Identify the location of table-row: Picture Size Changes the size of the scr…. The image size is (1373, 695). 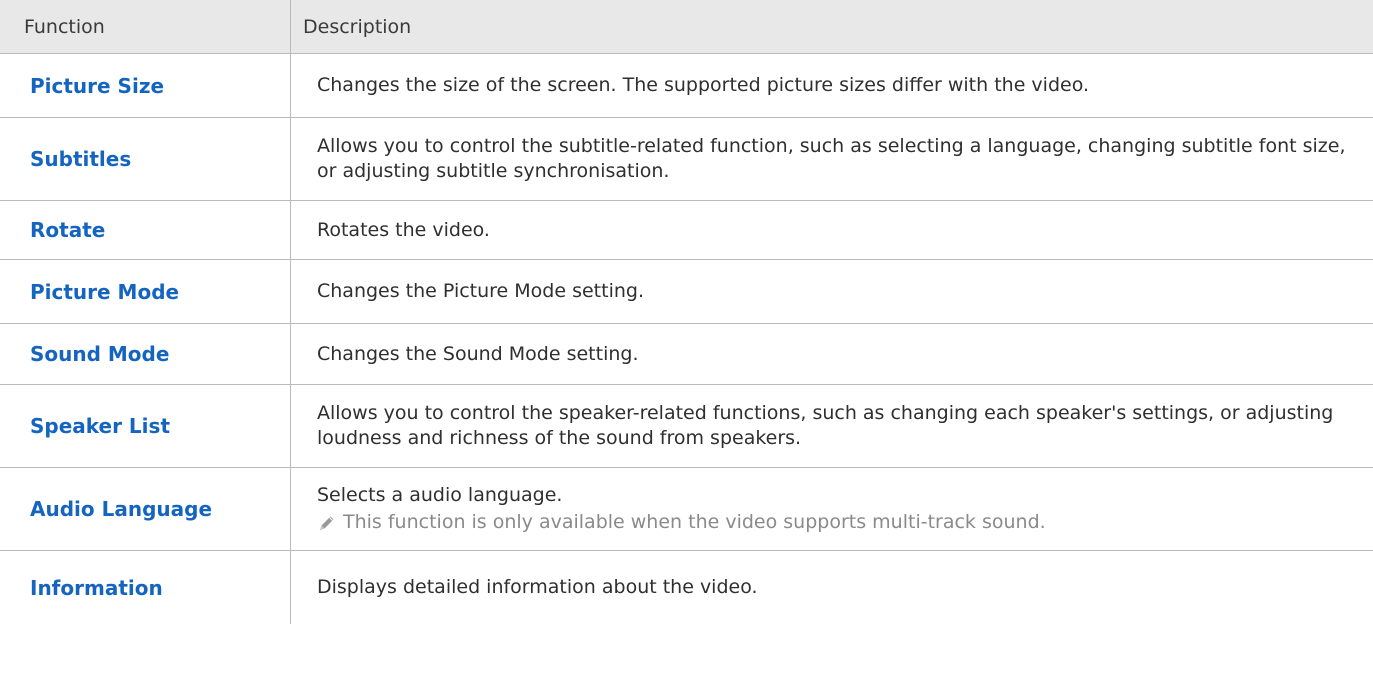
(686, 86).